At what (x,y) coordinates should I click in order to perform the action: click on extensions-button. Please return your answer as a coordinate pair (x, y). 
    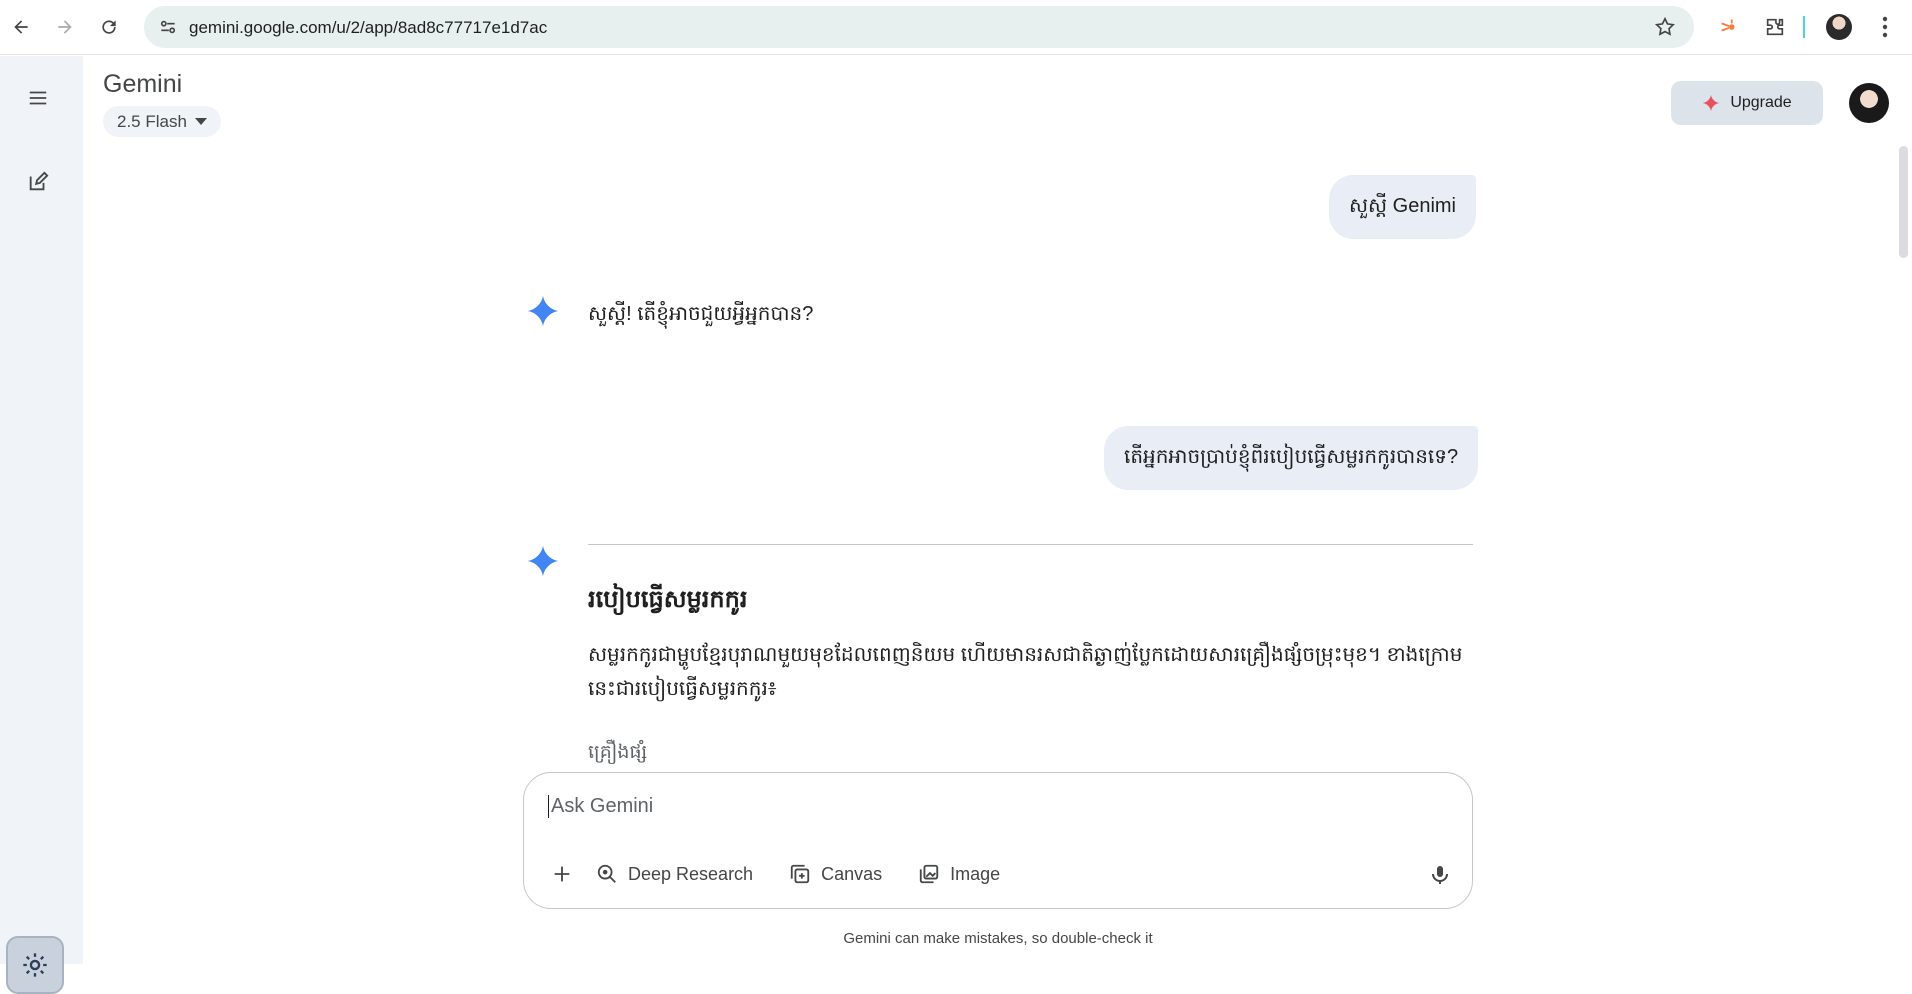
    Looking at the image, I should click on (1775, 27).